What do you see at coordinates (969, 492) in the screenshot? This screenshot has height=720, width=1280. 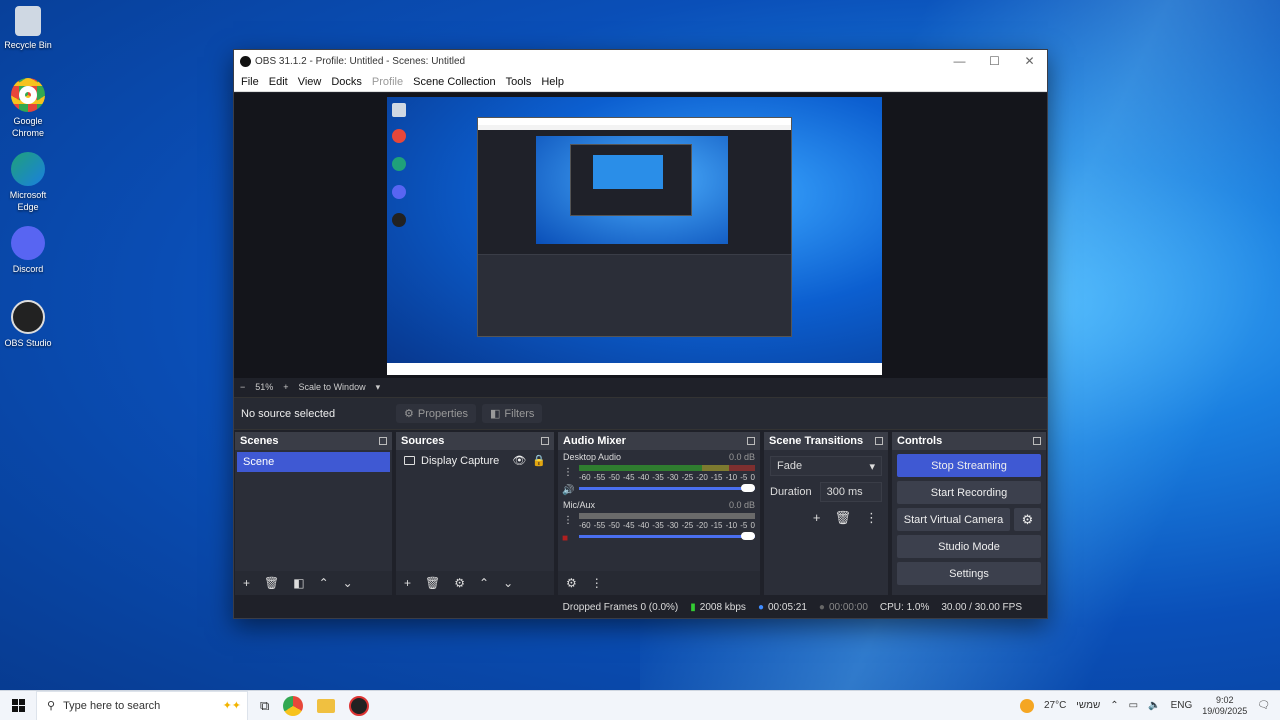 I see `start-recording-button: Start Recording` at bounding box center [969, 492].